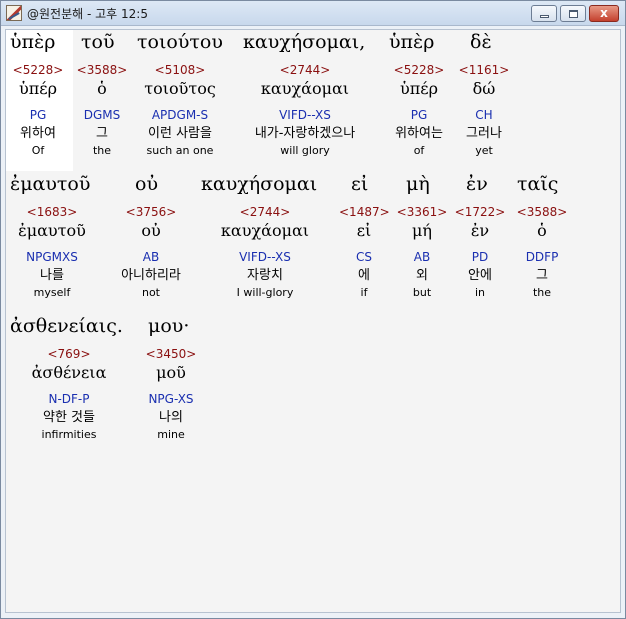 The width and height of the screenshot is (626, 619). I want to click on word-13: ταῖς <3588> ὁ DDFP 그 the, so click(542, 236).